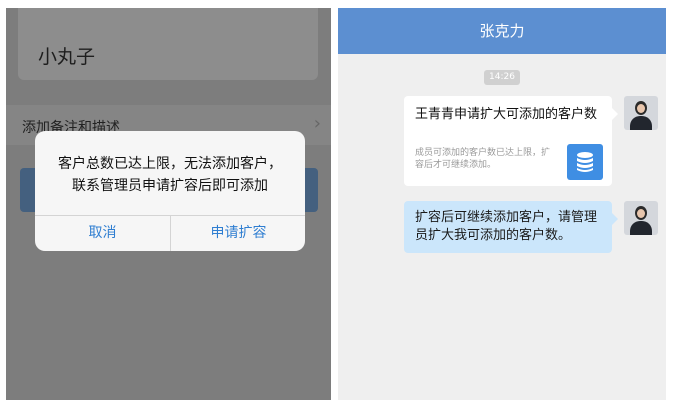 The image size is (676, 412). Describe the element at coordinates (168, 44) in the screenshot. I see `contact-name-card: 小丸子` at that location.